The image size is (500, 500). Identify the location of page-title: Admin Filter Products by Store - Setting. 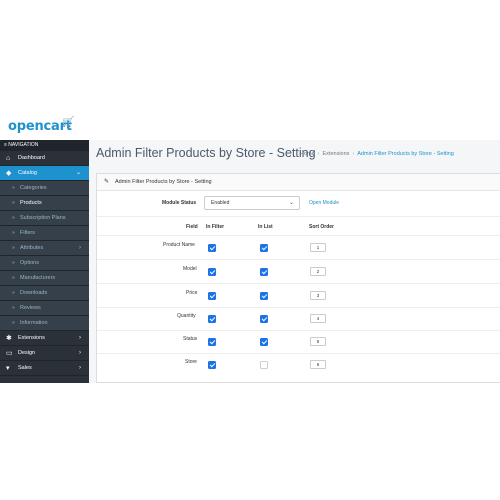
(206, 153).